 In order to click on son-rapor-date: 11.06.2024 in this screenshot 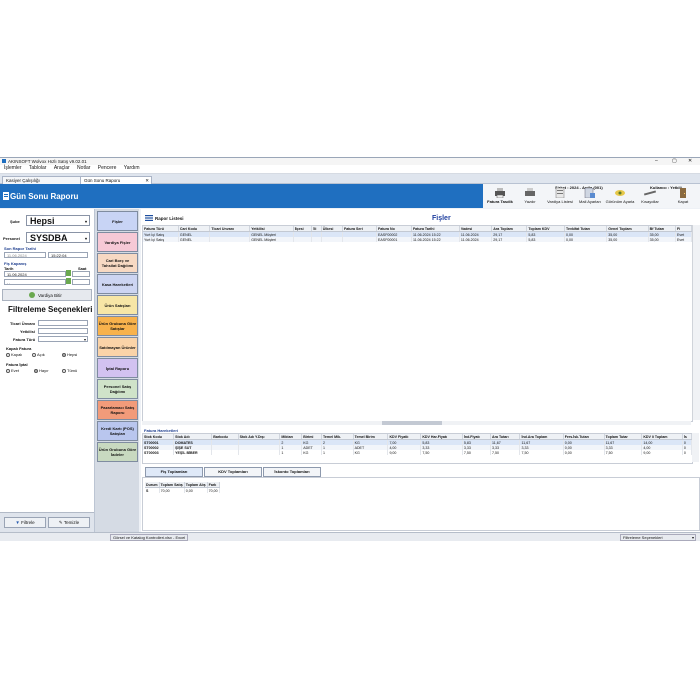, I will do `click(25, 255)`.